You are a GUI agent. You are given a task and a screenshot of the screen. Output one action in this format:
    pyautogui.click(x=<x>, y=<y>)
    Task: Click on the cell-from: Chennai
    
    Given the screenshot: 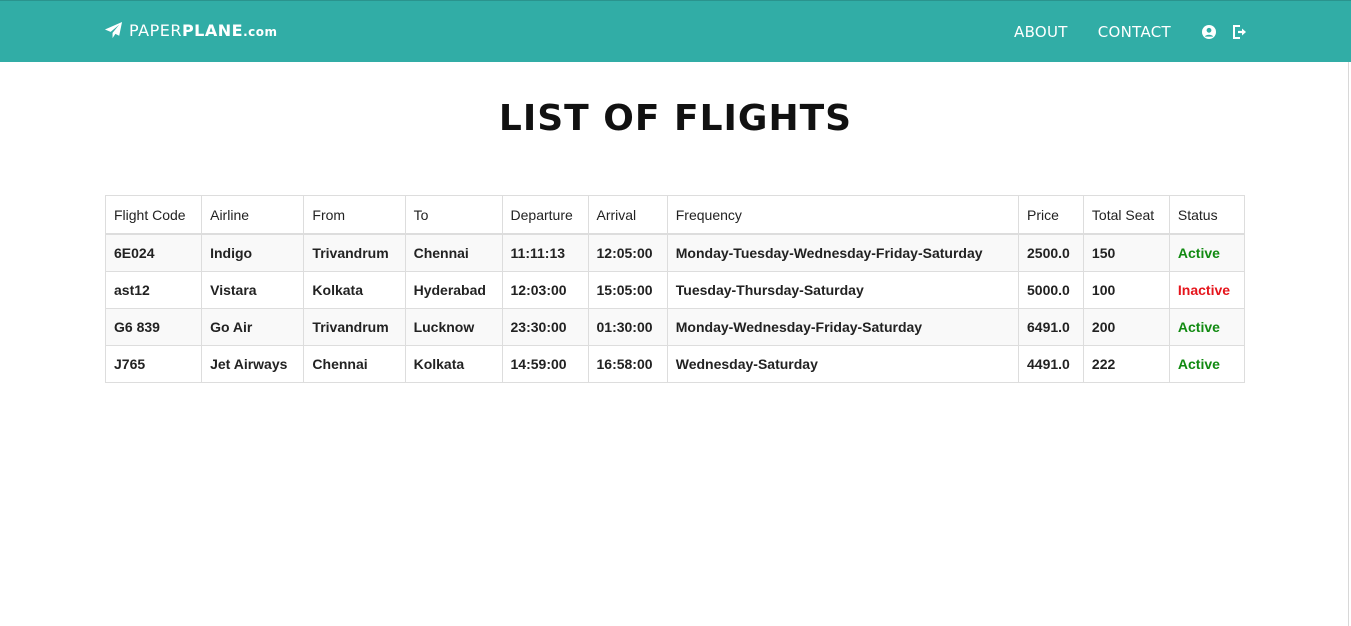 What is the action you would take?
    pyautogui.click(x=354, y=364)
    